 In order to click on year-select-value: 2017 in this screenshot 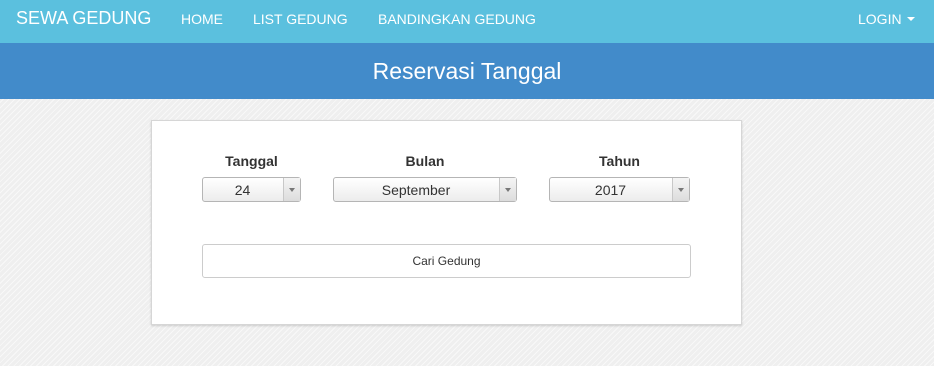, I will do `click(610, 190)`.